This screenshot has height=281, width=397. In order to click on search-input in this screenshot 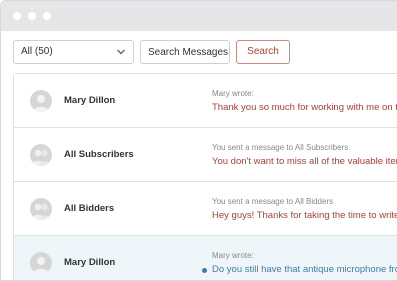, I will do `click(185, 52)`.